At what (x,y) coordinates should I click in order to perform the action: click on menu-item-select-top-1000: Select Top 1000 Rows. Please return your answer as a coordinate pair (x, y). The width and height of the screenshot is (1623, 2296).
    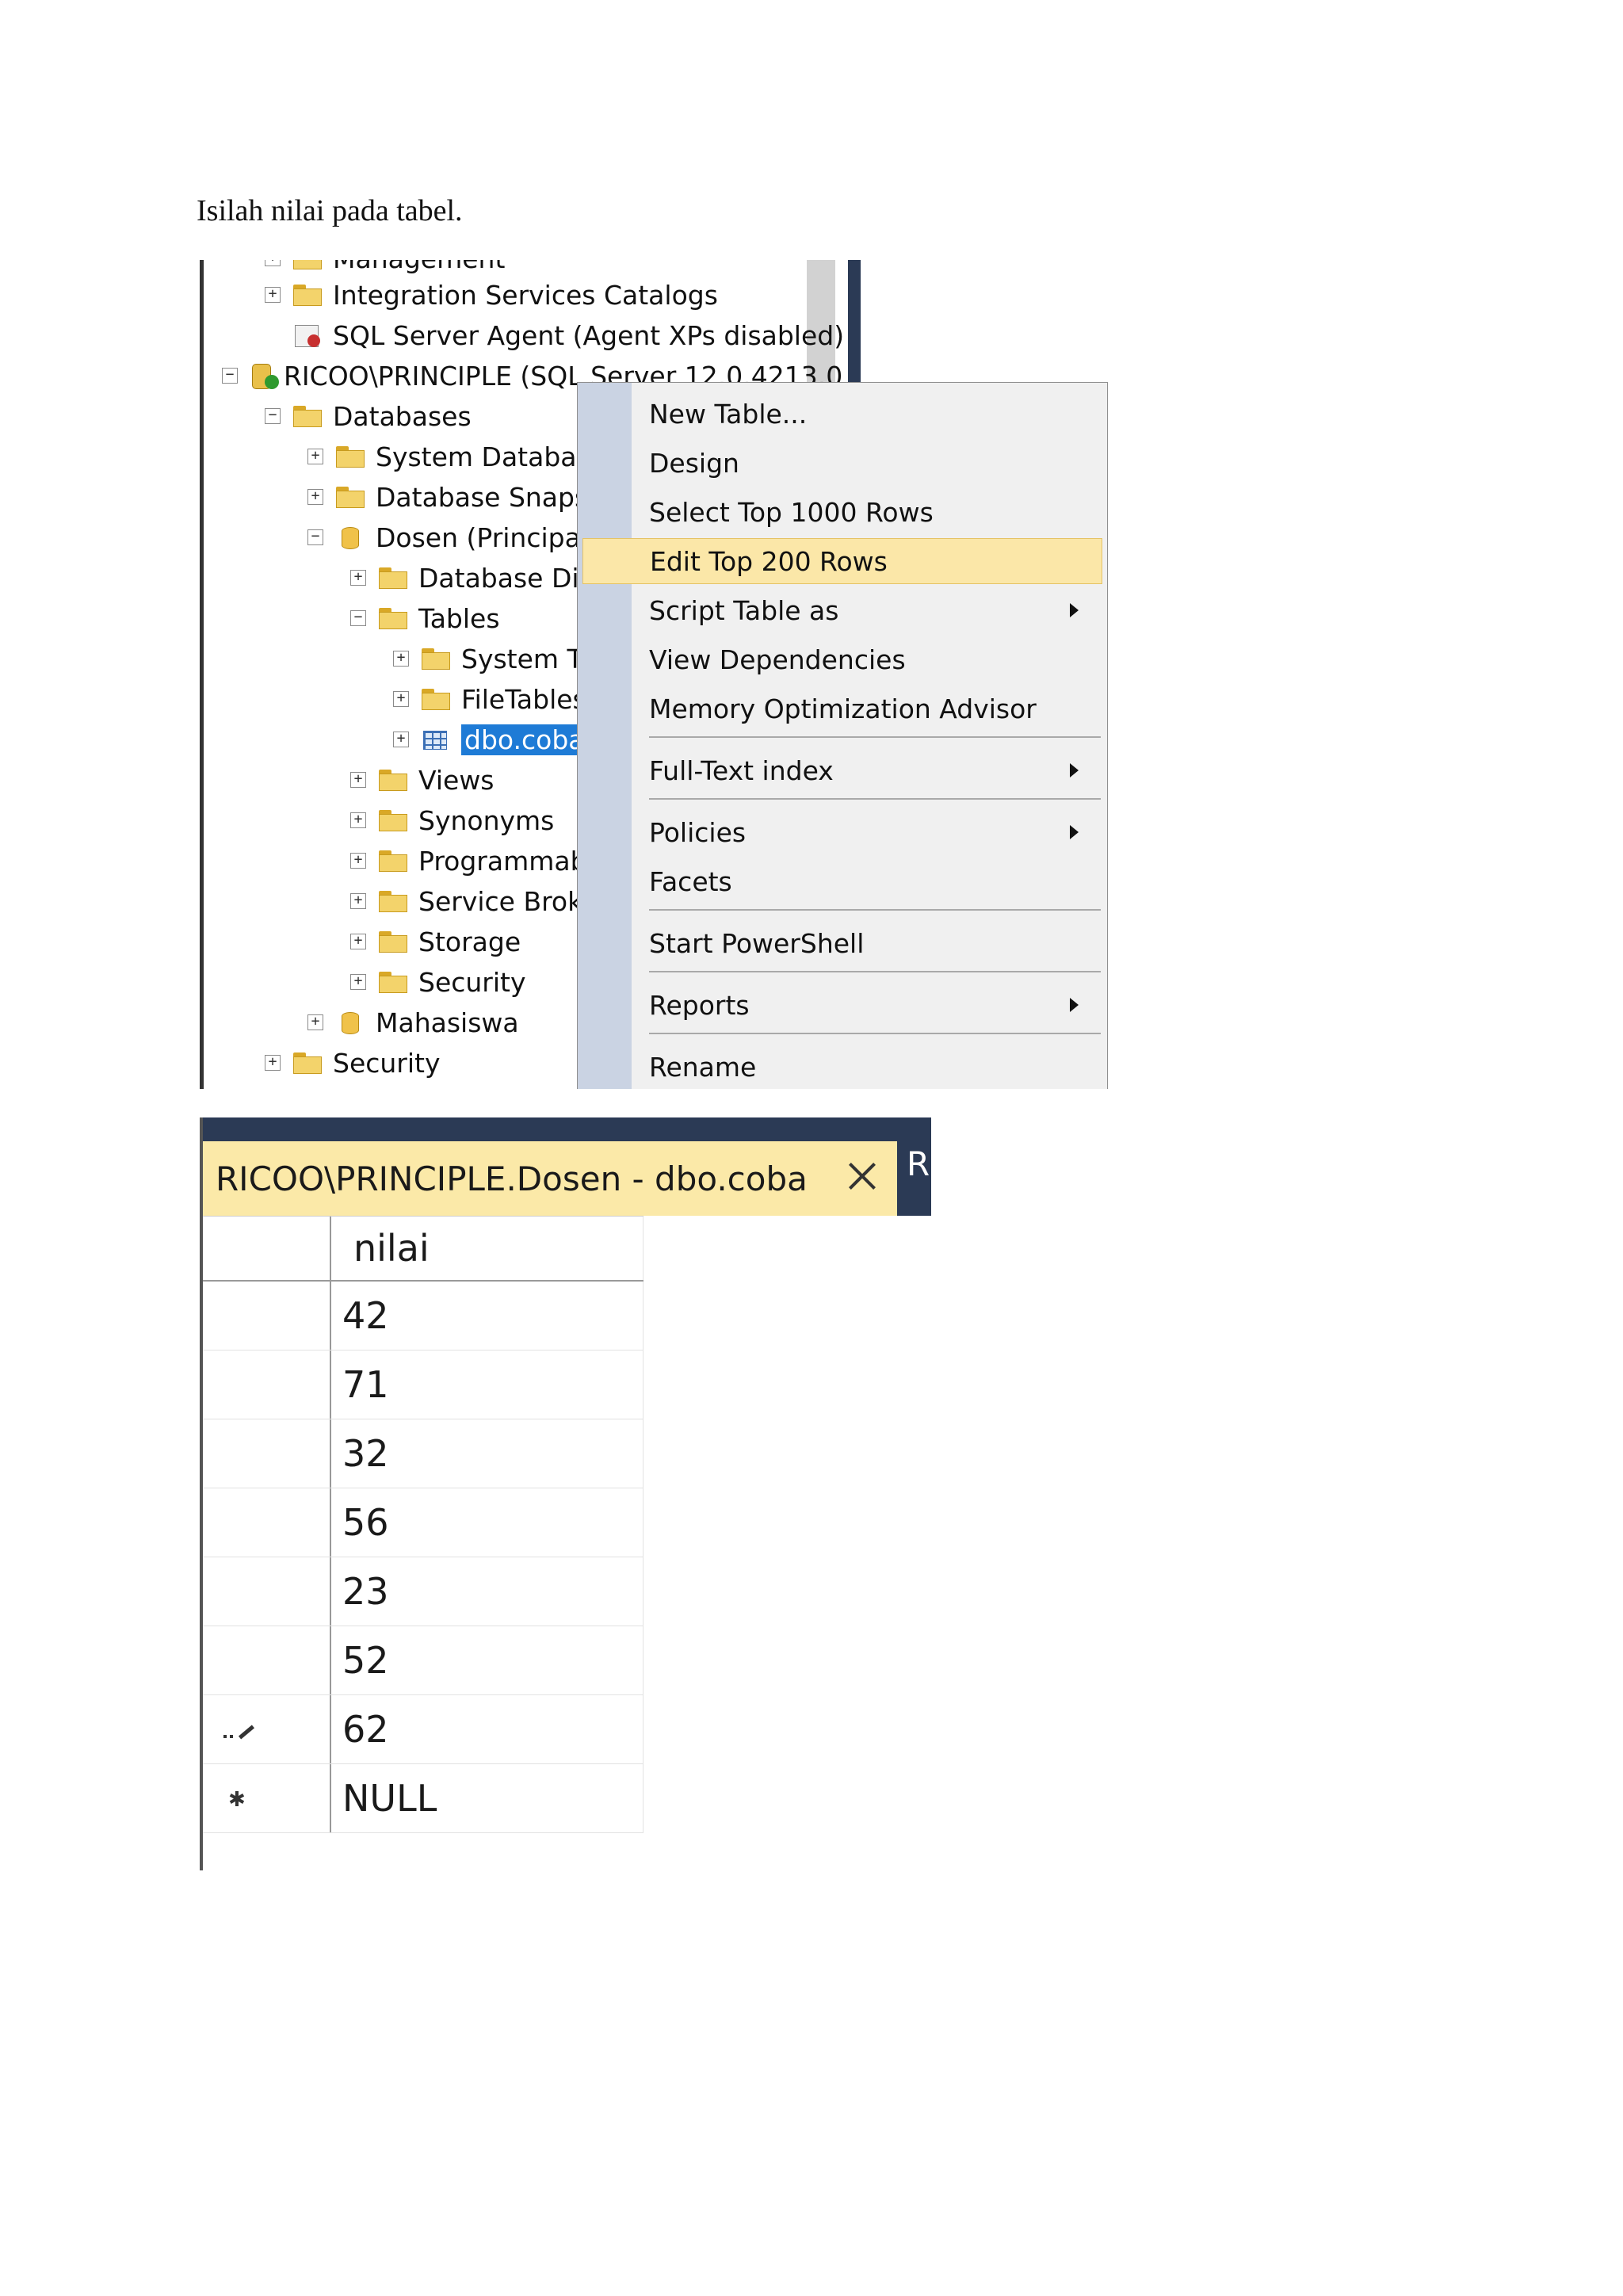
    Looking at the image, I should click on (870, 512).